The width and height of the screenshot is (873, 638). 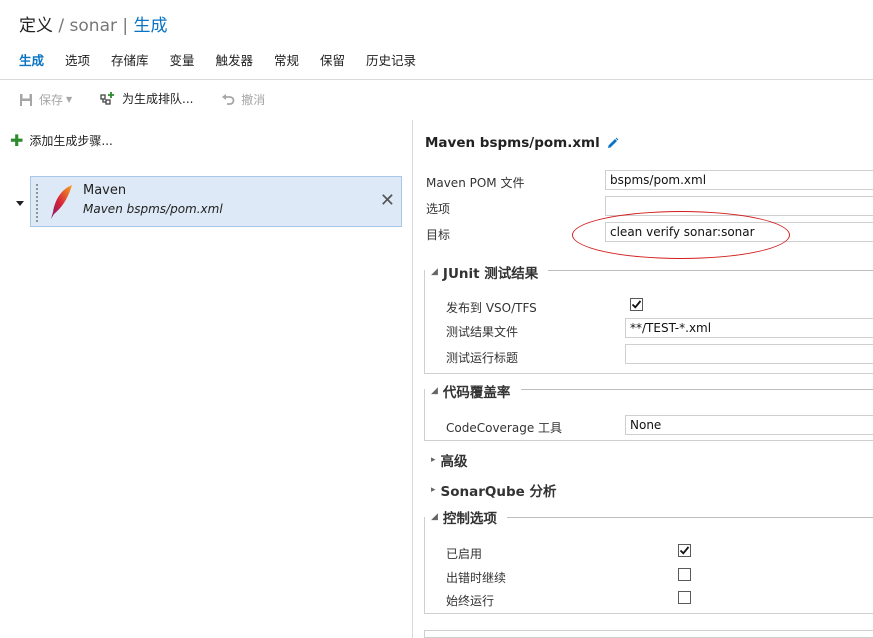 I want to click on advanced-section-title: 高级, so click(x=454, y=462).